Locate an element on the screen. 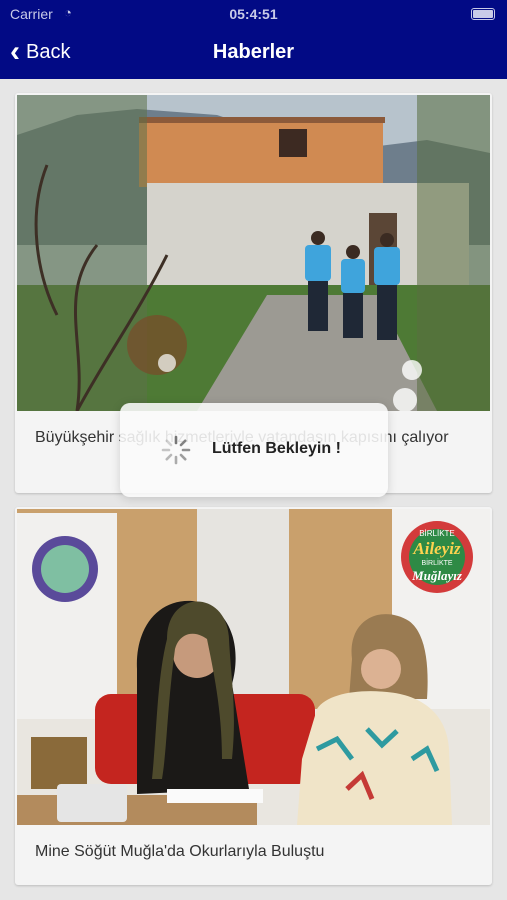 The width and height of the screenshot is (507, 900). clock: 05:4:51 is located at coordinates (253, 14).